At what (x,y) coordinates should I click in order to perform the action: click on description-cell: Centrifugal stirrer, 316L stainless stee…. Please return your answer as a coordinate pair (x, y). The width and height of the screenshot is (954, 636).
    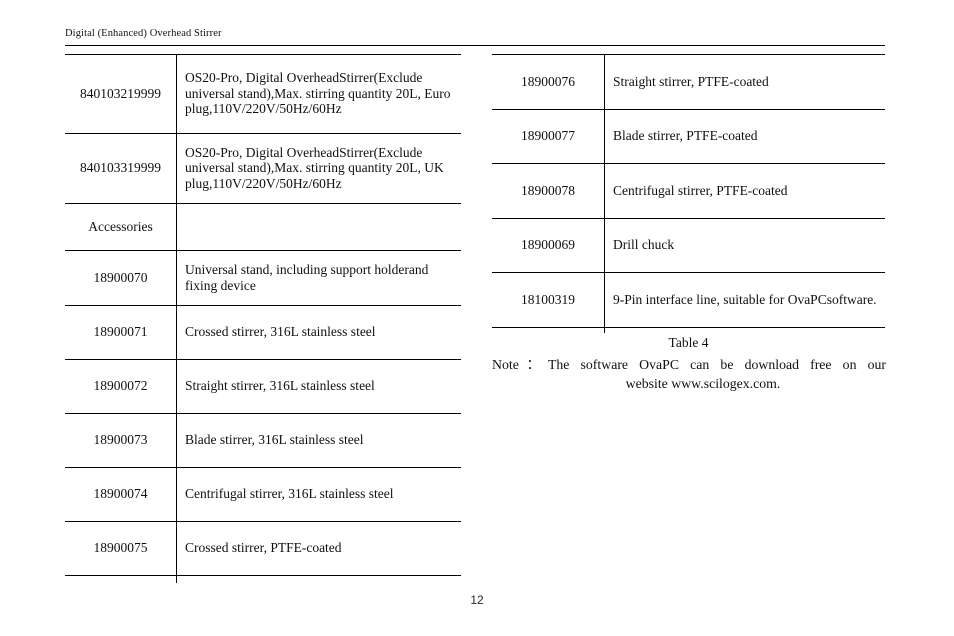
    Looking at the image, I should click on (318, 494).